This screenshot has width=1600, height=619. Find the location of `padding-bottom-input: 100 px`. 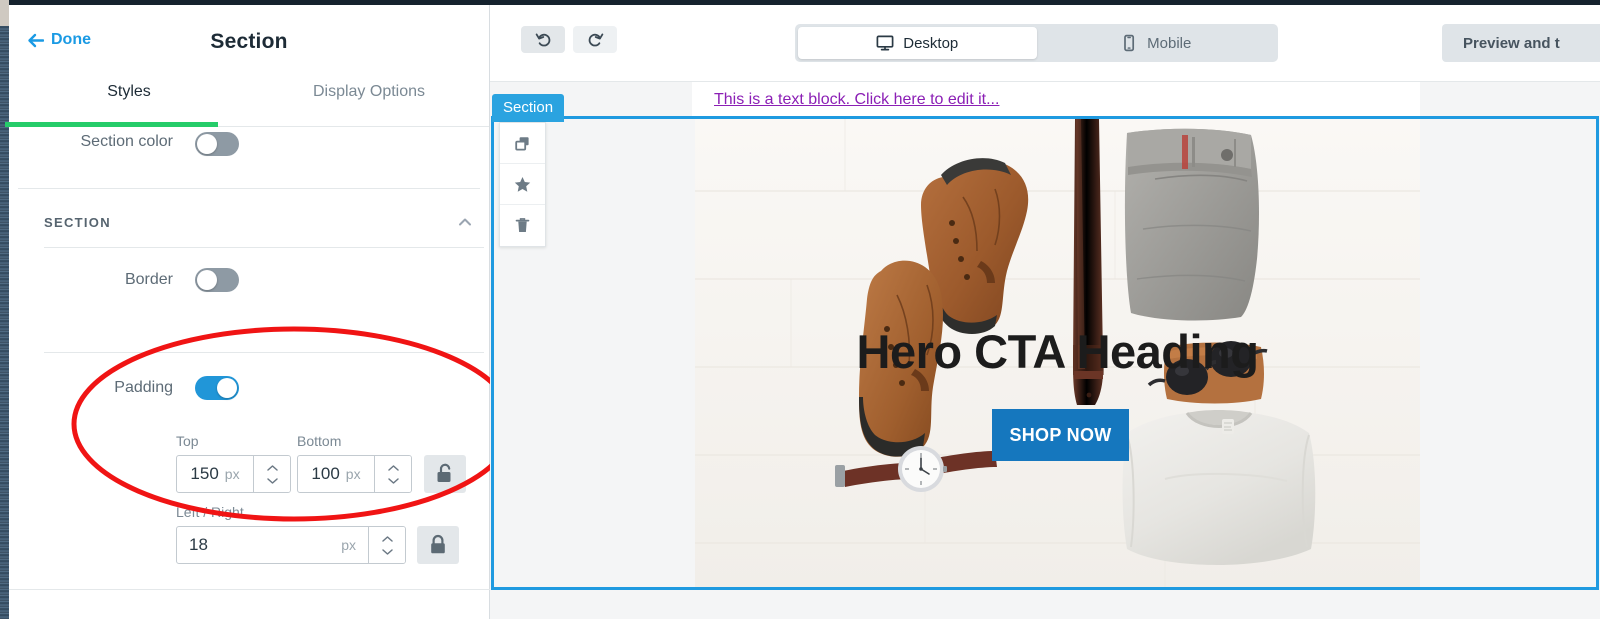

padding-bottom-input: 100 px is located at coordinates (336, 474).